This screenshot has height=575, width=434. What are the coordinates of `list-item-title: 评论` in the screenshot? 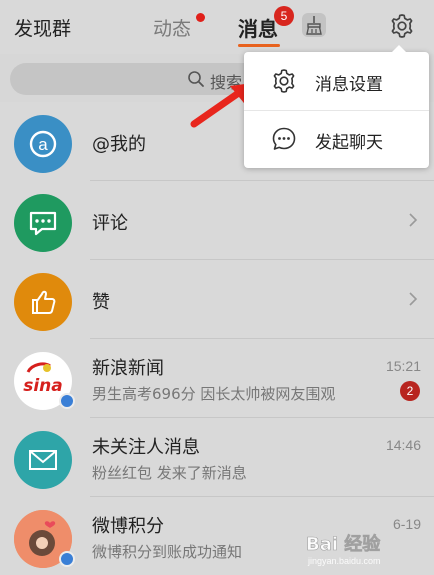 It's located at (110, 223).